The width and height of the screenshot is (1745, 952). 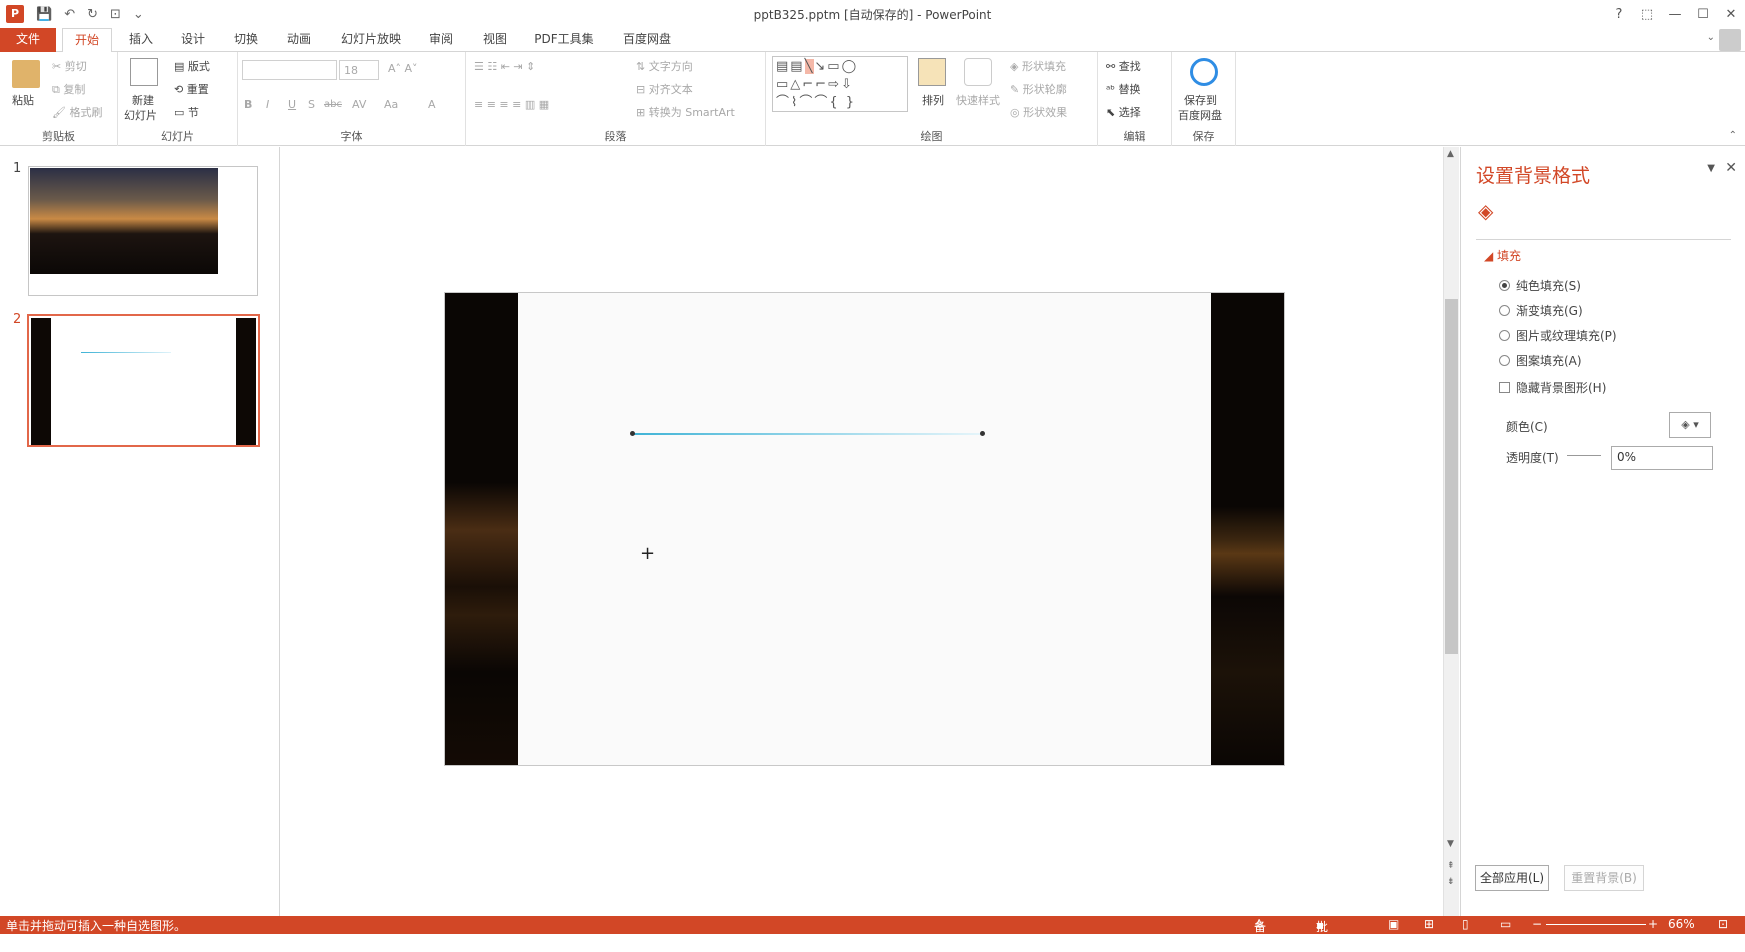 What do you see at coordinates (1112, 89) in the screenshot?
I see `replace-icon: ᵃᵇ` at bounding box center [1112, 89].